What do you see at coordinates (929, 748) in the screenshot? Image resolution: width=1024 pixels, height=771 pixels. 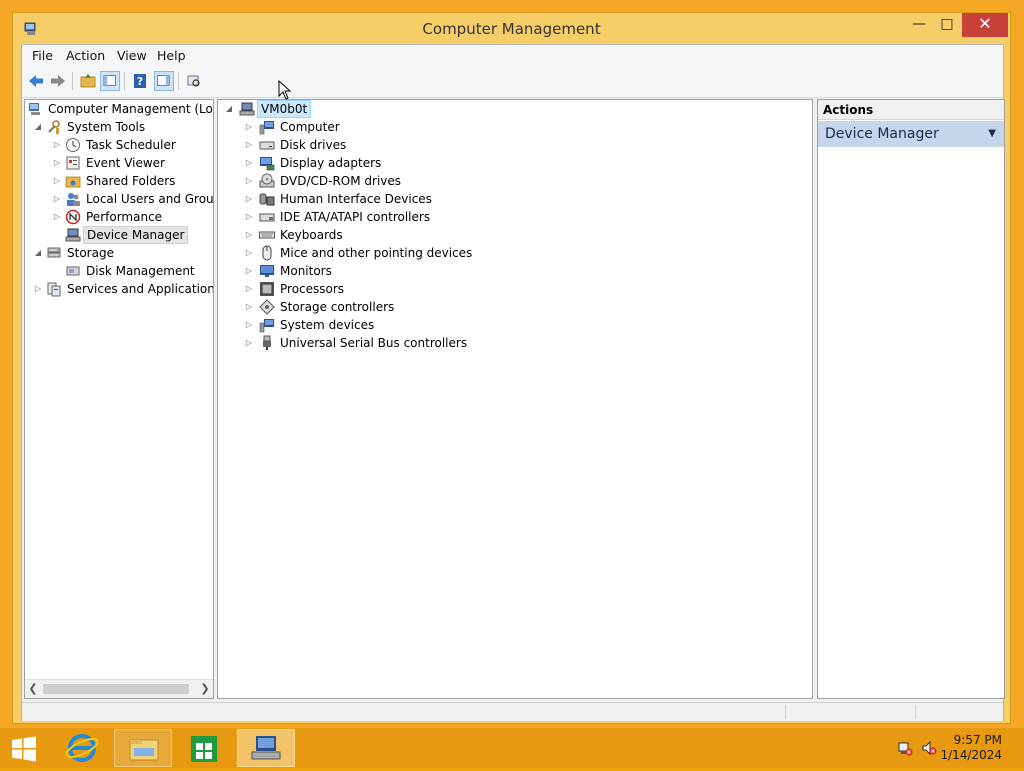 I see `volume-muted-icon` at bounding box center [929, 748].